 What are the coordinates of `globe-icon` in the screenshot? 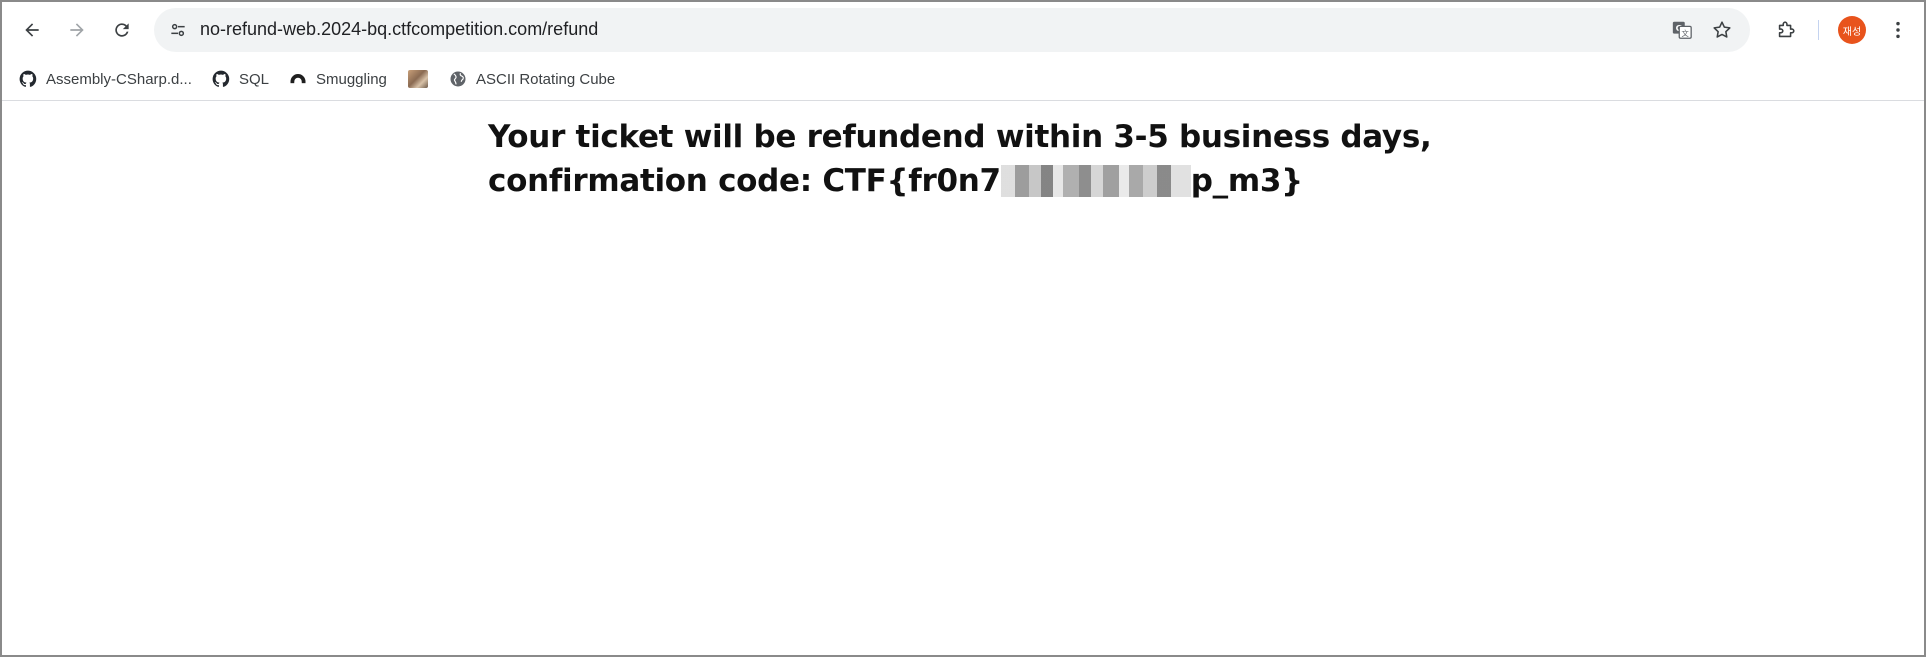 It's located at (458, 79).